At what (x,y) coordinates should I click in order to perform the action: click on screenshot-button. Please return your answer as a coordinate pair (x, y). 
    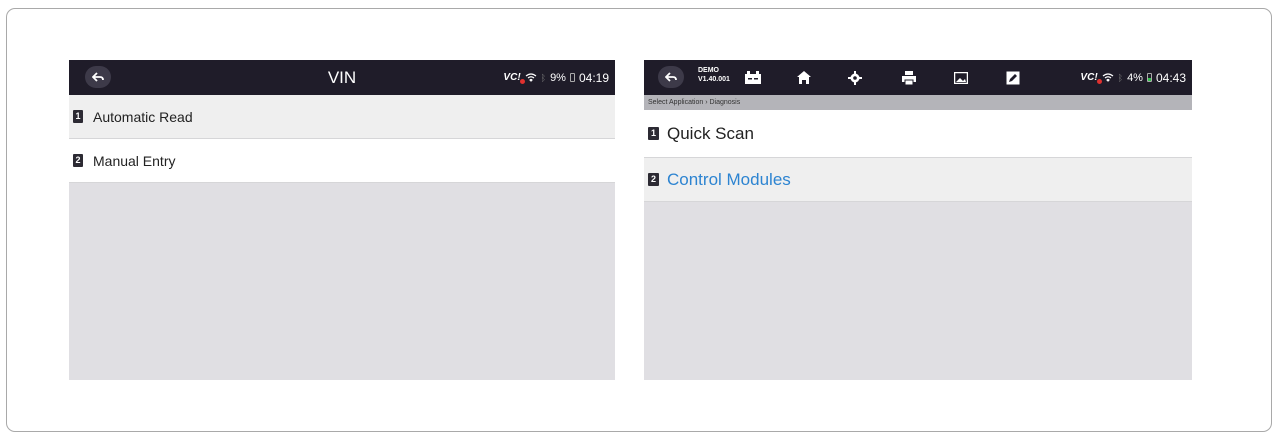
    Looking at the image, I should click on (961, 77).